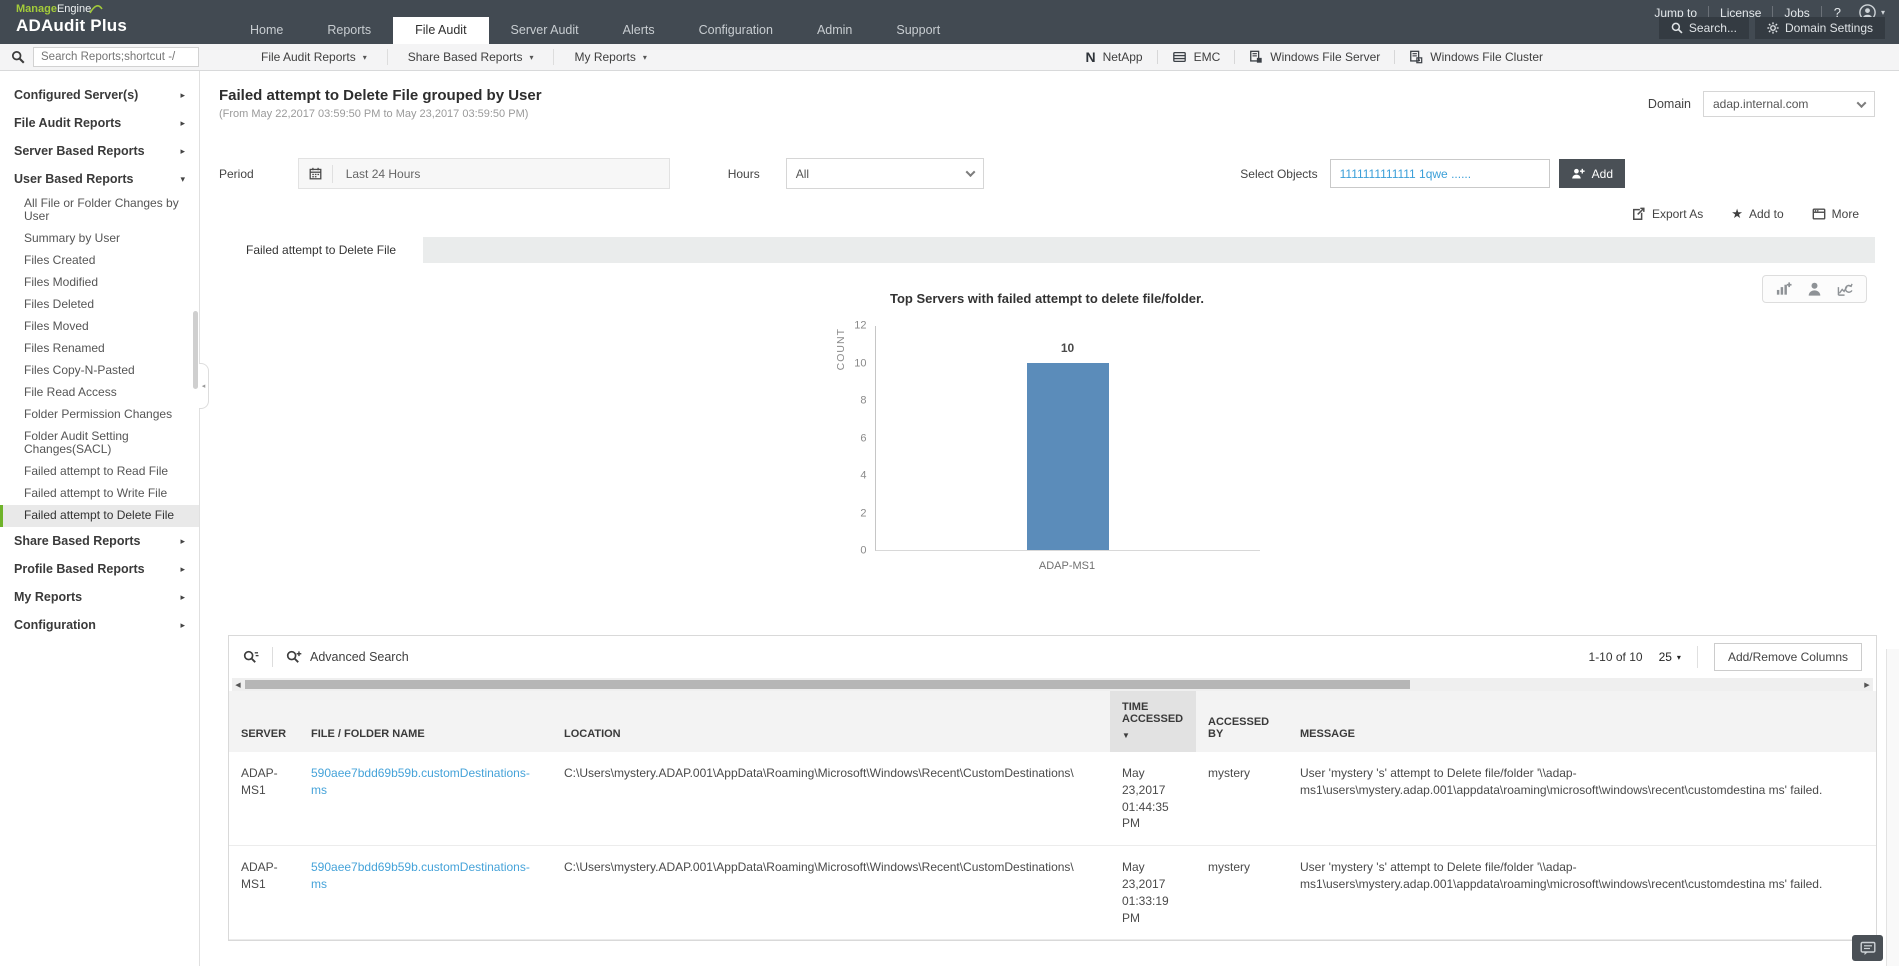  Describe the element at coordinates (828, 684) in the screenshot. I see `scrollbar-thumb` at that location.